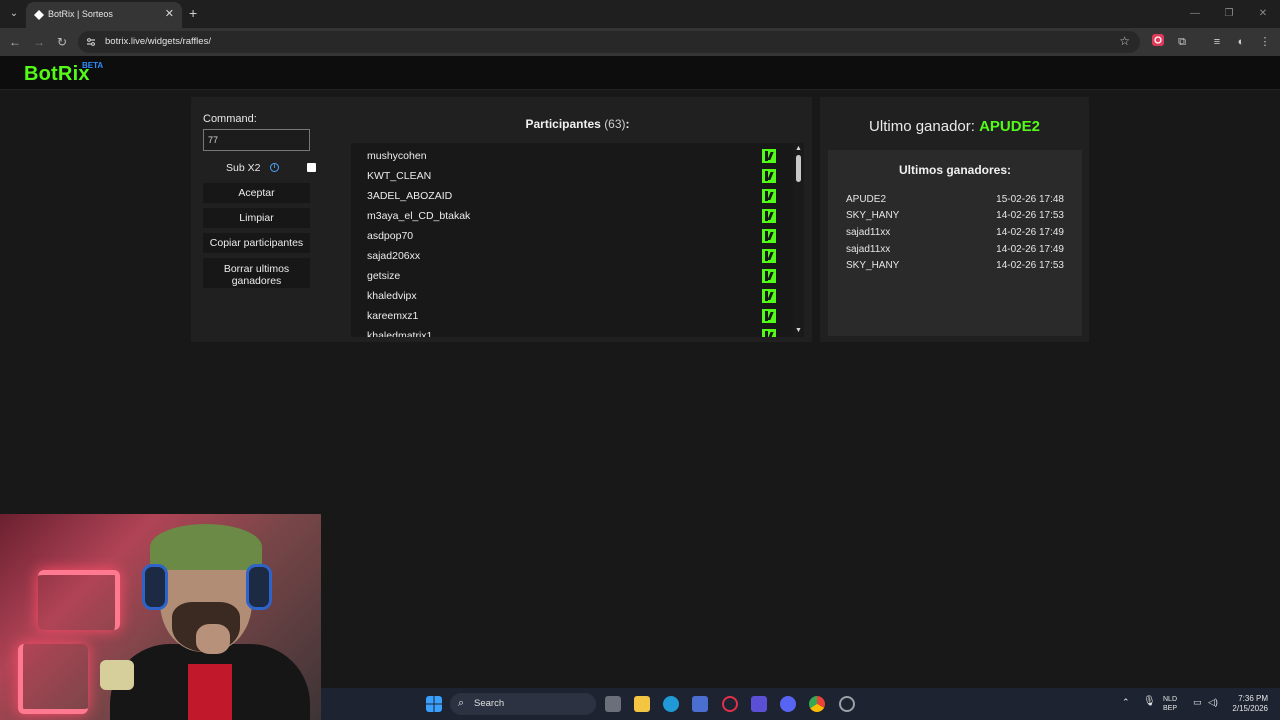 The height and width of the screenshot is (720, 1280). I want to click on opera-icon, so click(730, 704).